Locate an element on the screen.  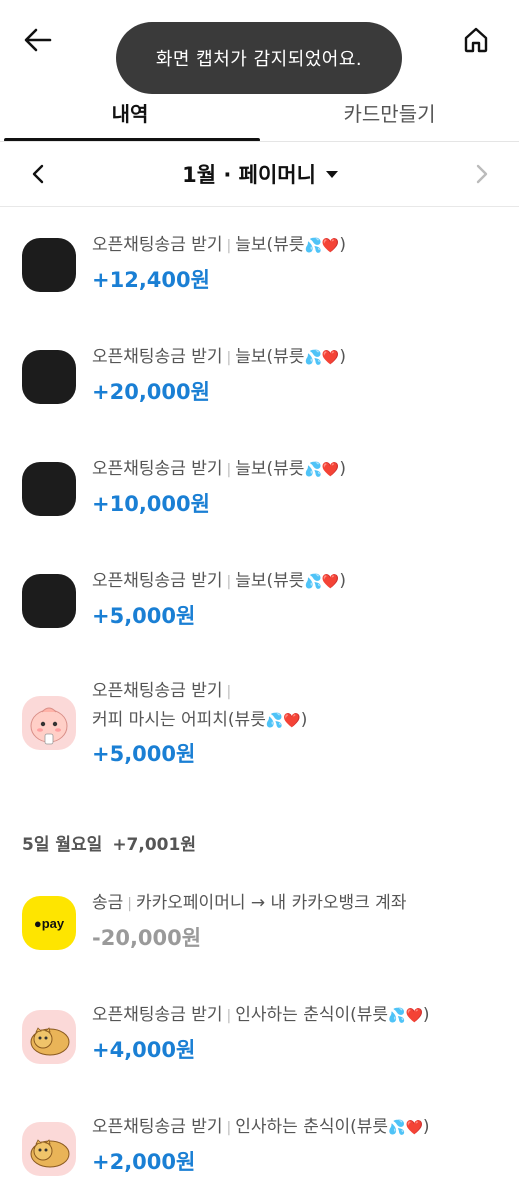
tab-history: 내역 is located at coordinates (130, 112).